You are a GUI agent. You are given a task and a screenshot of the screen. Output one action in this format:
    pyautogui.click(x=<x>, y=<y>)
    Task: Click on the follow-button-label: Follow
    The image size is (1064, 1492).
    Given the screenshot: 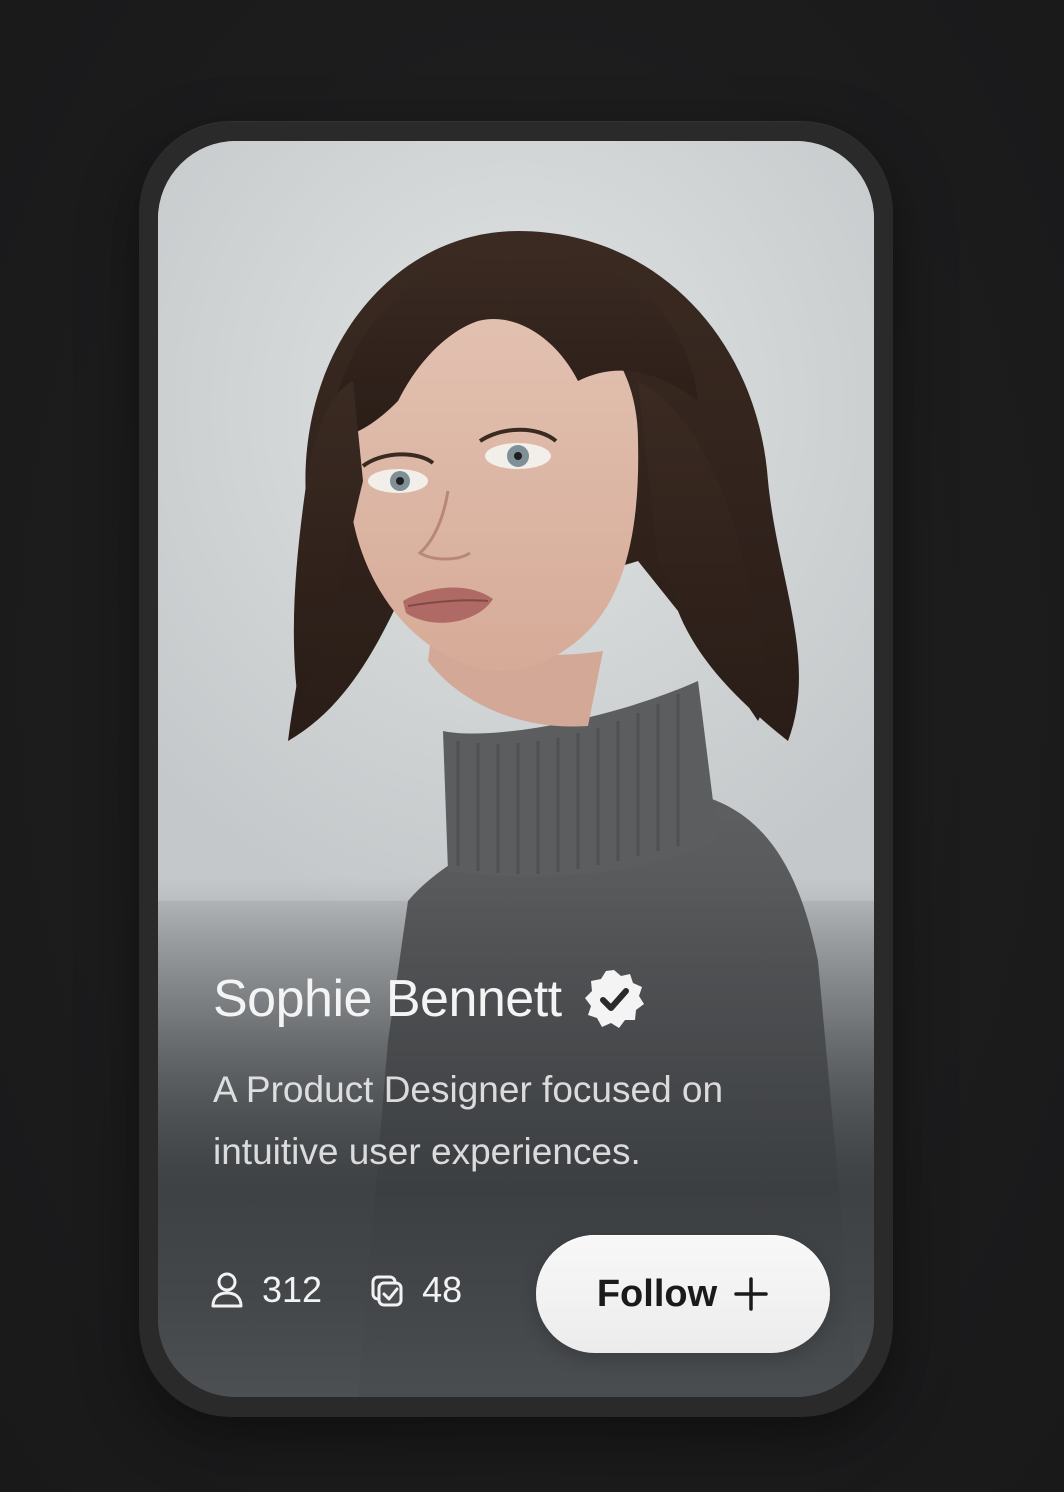 What is the action you would take?
    pyautogui.click(x=657, y=1293)
    